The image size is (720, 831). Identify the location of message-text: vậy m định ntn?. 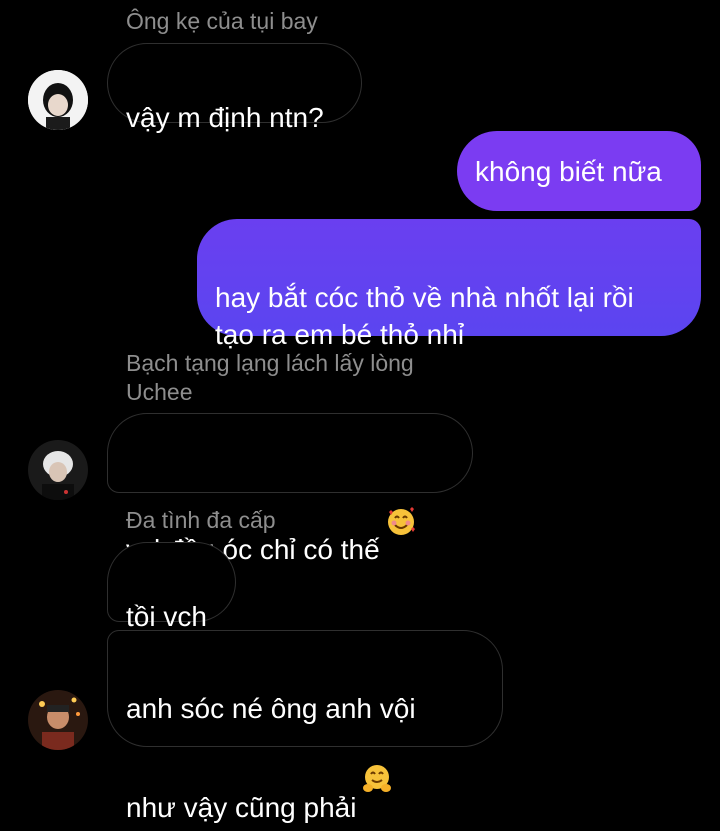
(225, 117).